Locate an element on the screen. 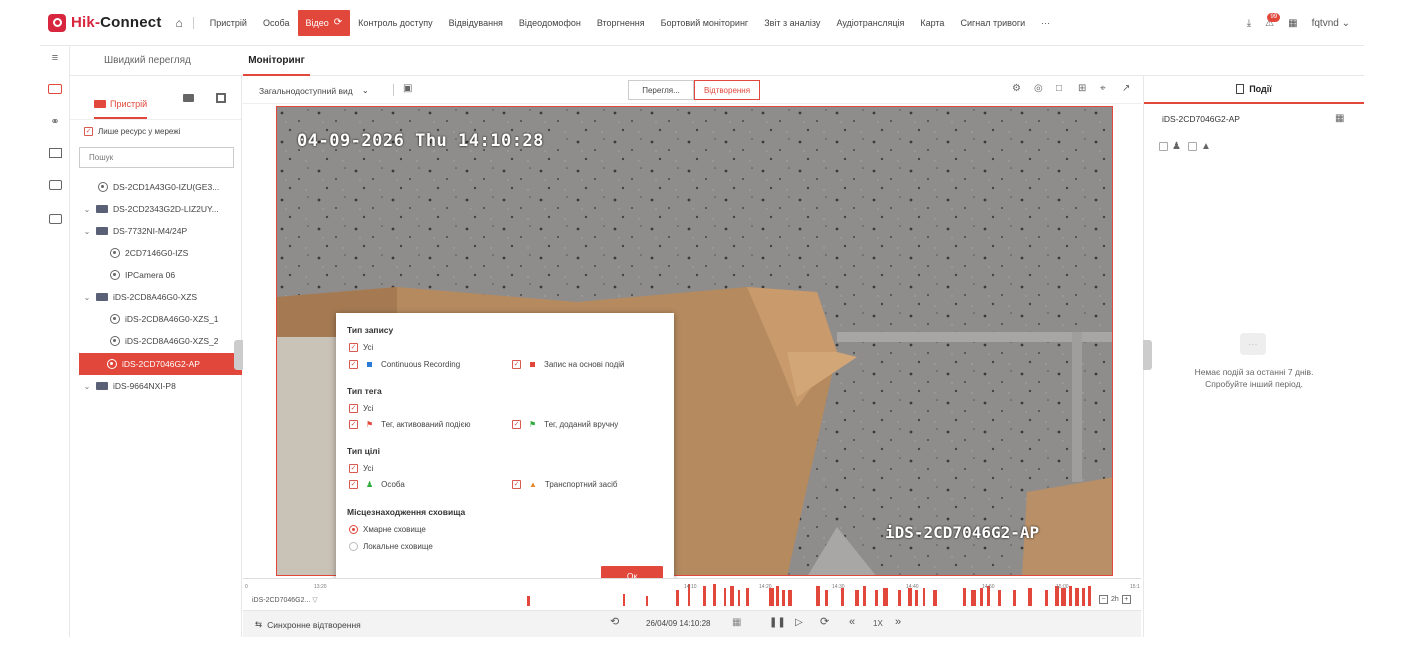  tag-manual-checkbox: ✓ ⚑ Тег, доданий вручну is located at coordinates (565, 424).